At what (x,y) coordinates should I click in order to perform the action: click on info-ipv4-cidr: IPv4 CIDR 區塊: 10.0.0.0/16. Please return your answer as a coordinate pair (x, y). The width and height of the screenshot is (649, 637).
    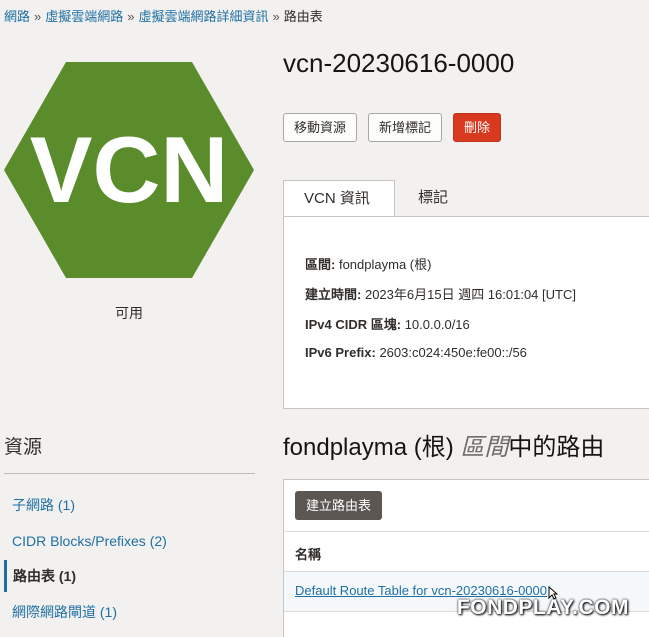
    Looking at the image, I should click on (387, 323).